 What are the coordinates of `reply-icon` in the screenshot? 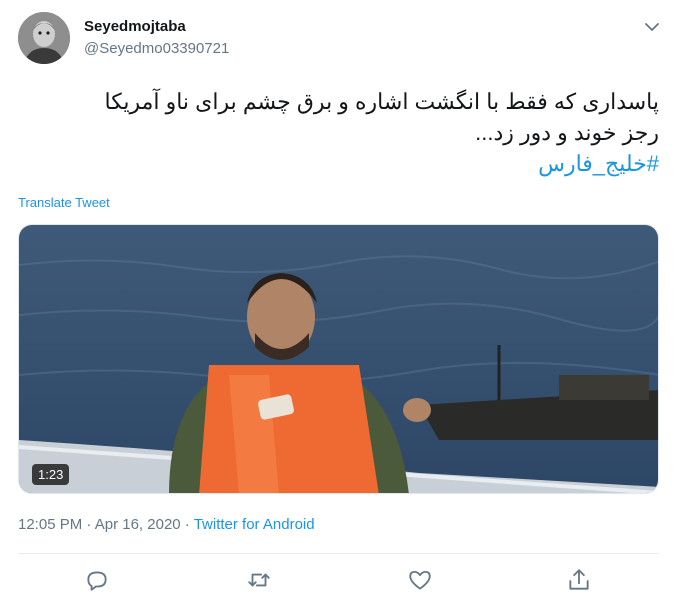 It's located at (97, 580).